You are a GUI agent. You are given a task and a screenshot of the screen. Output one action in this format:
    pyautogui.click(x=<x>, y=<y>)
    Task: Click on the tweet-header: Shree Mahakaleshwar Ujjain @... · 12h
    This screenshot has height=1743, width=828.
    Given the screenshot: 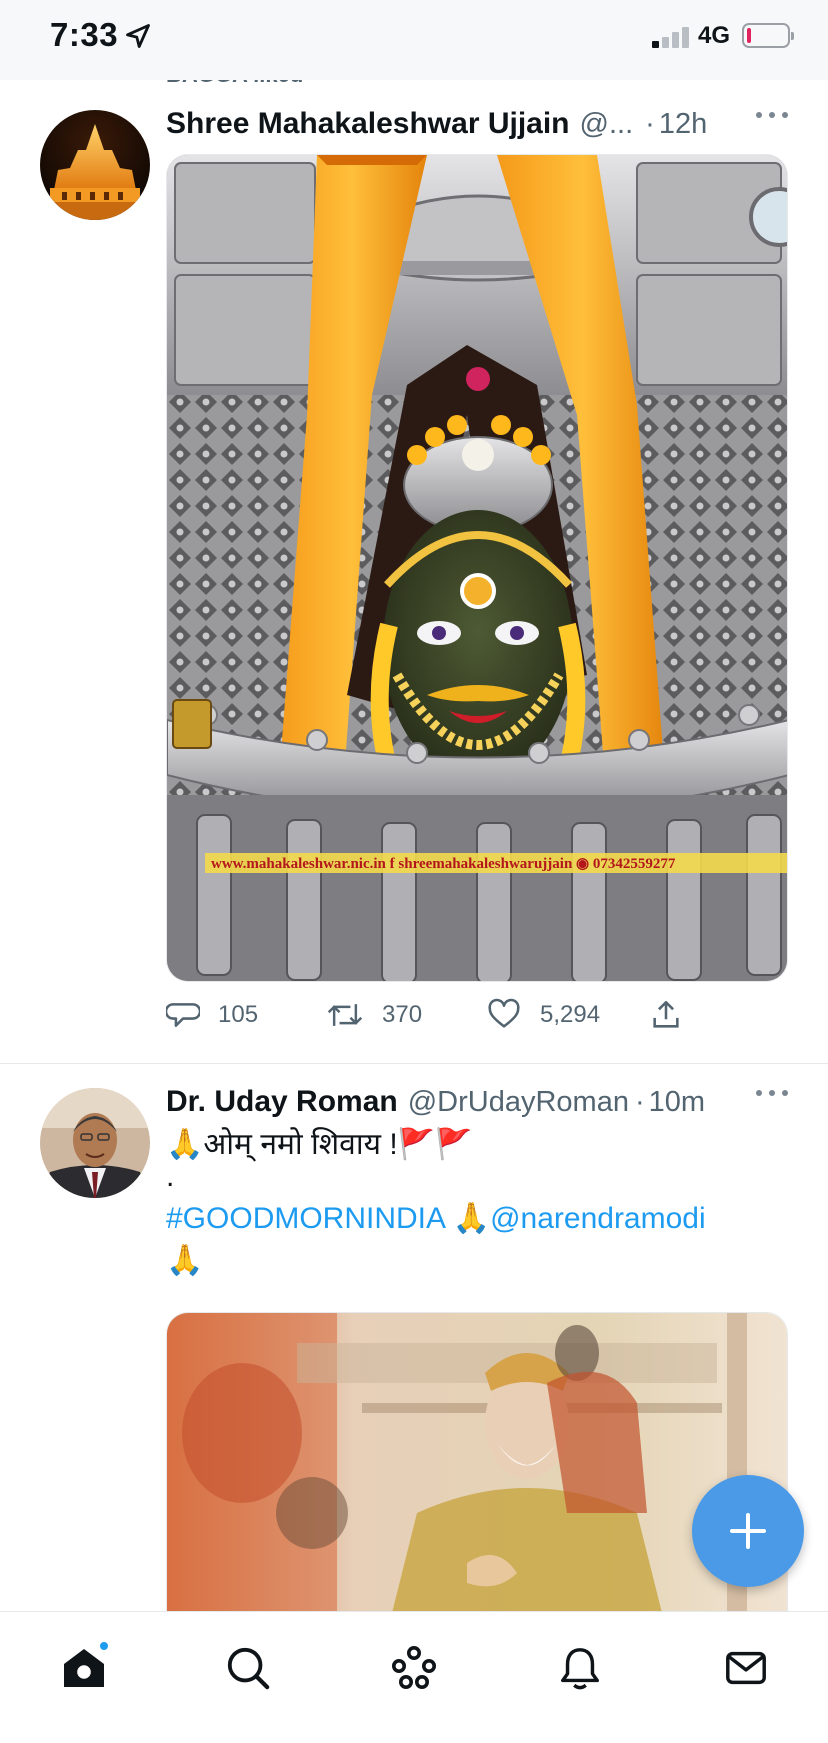 What is the action you would take?
    pyautogui.click(x=482, y=124)
    